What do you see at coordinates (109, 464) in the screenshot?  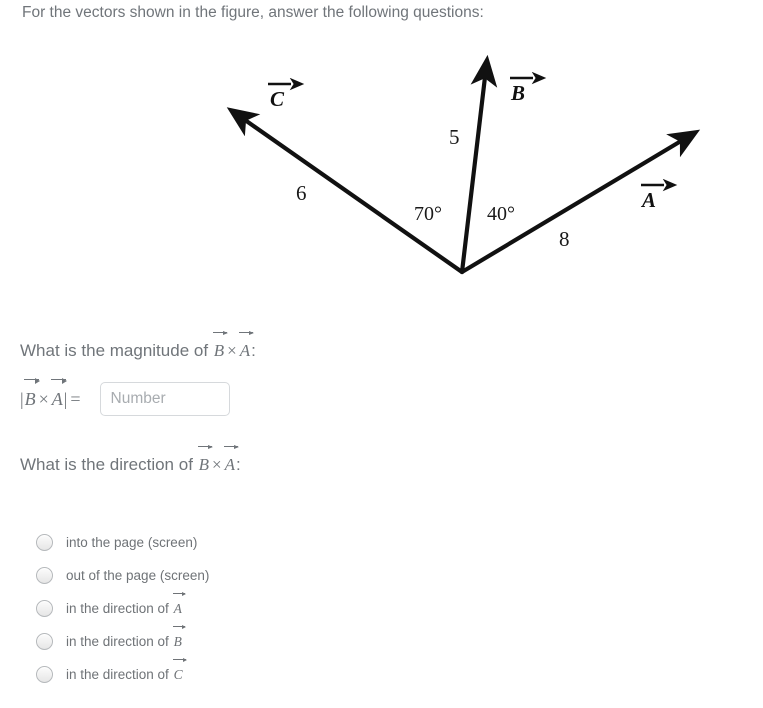 I see `question-direction-text: What is the direction of` at bounding box center [109, 464].